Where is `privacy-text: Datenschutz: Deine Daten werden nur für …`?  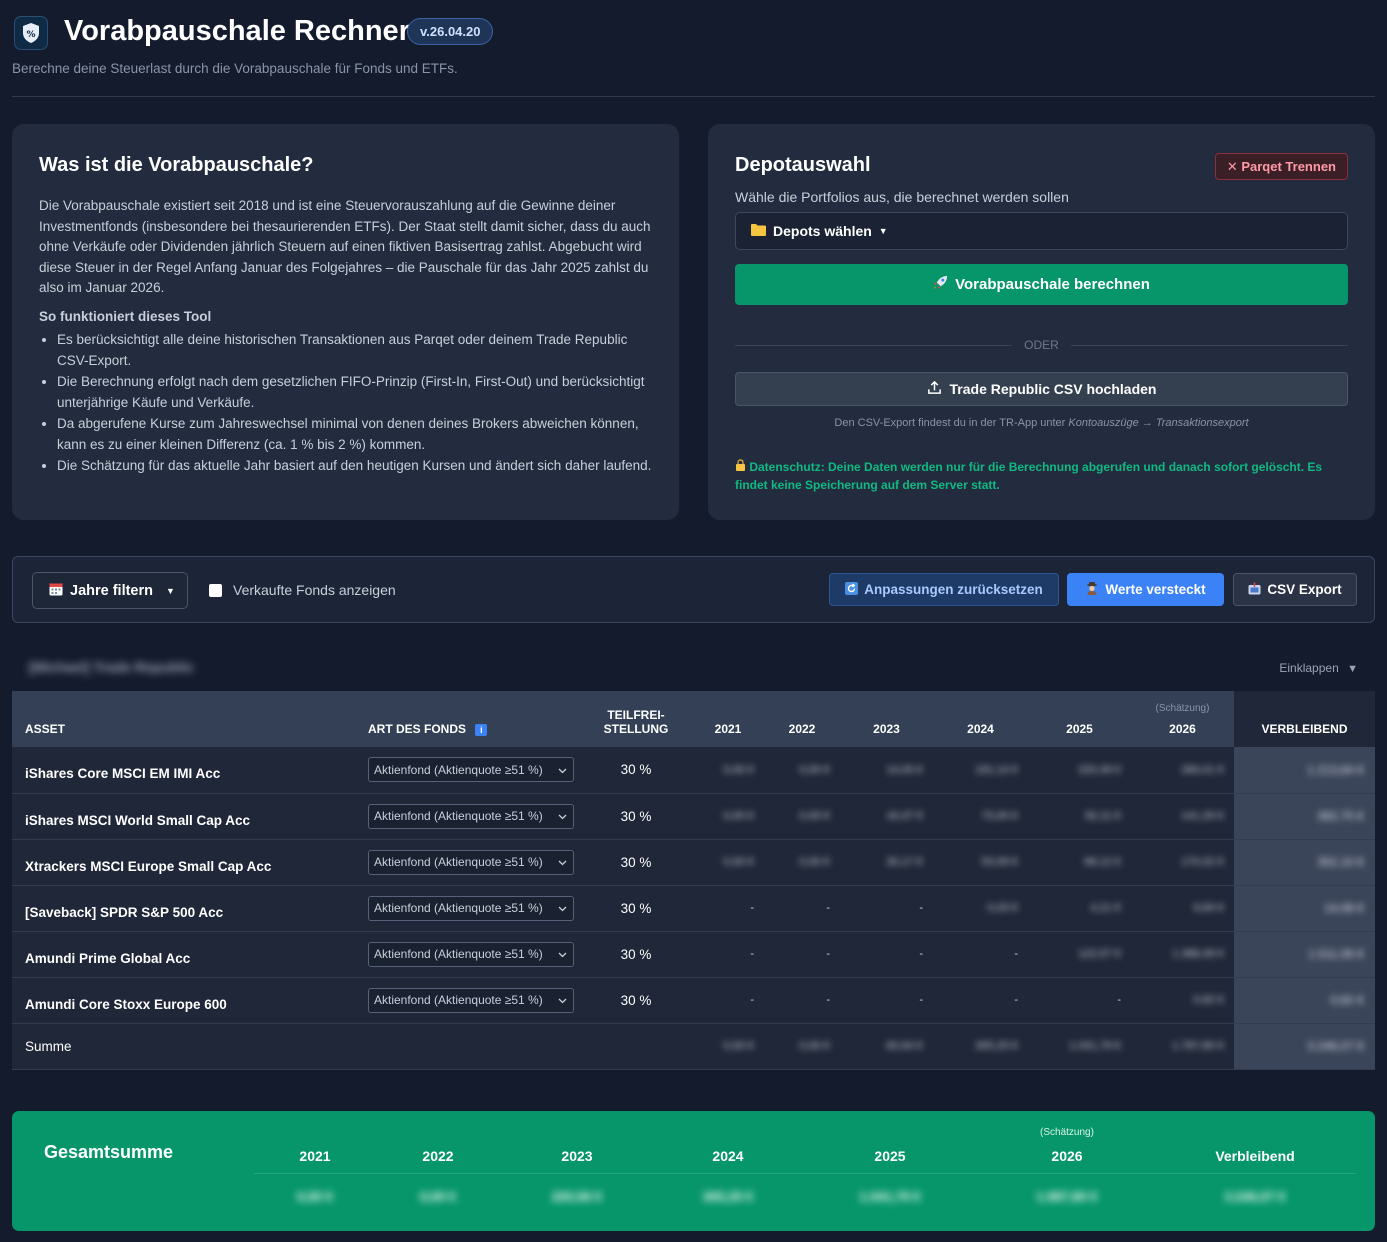
privacy-text: Datenschutz: Deine Daten werden nur für … is located at coordinates (1029, 476).